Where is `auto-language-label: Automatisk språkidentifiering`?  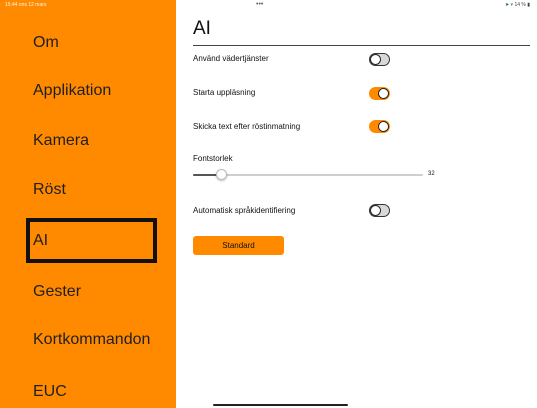
auto-language-label: Automatisk språkidentifiering is located at coordinates (244, 210).